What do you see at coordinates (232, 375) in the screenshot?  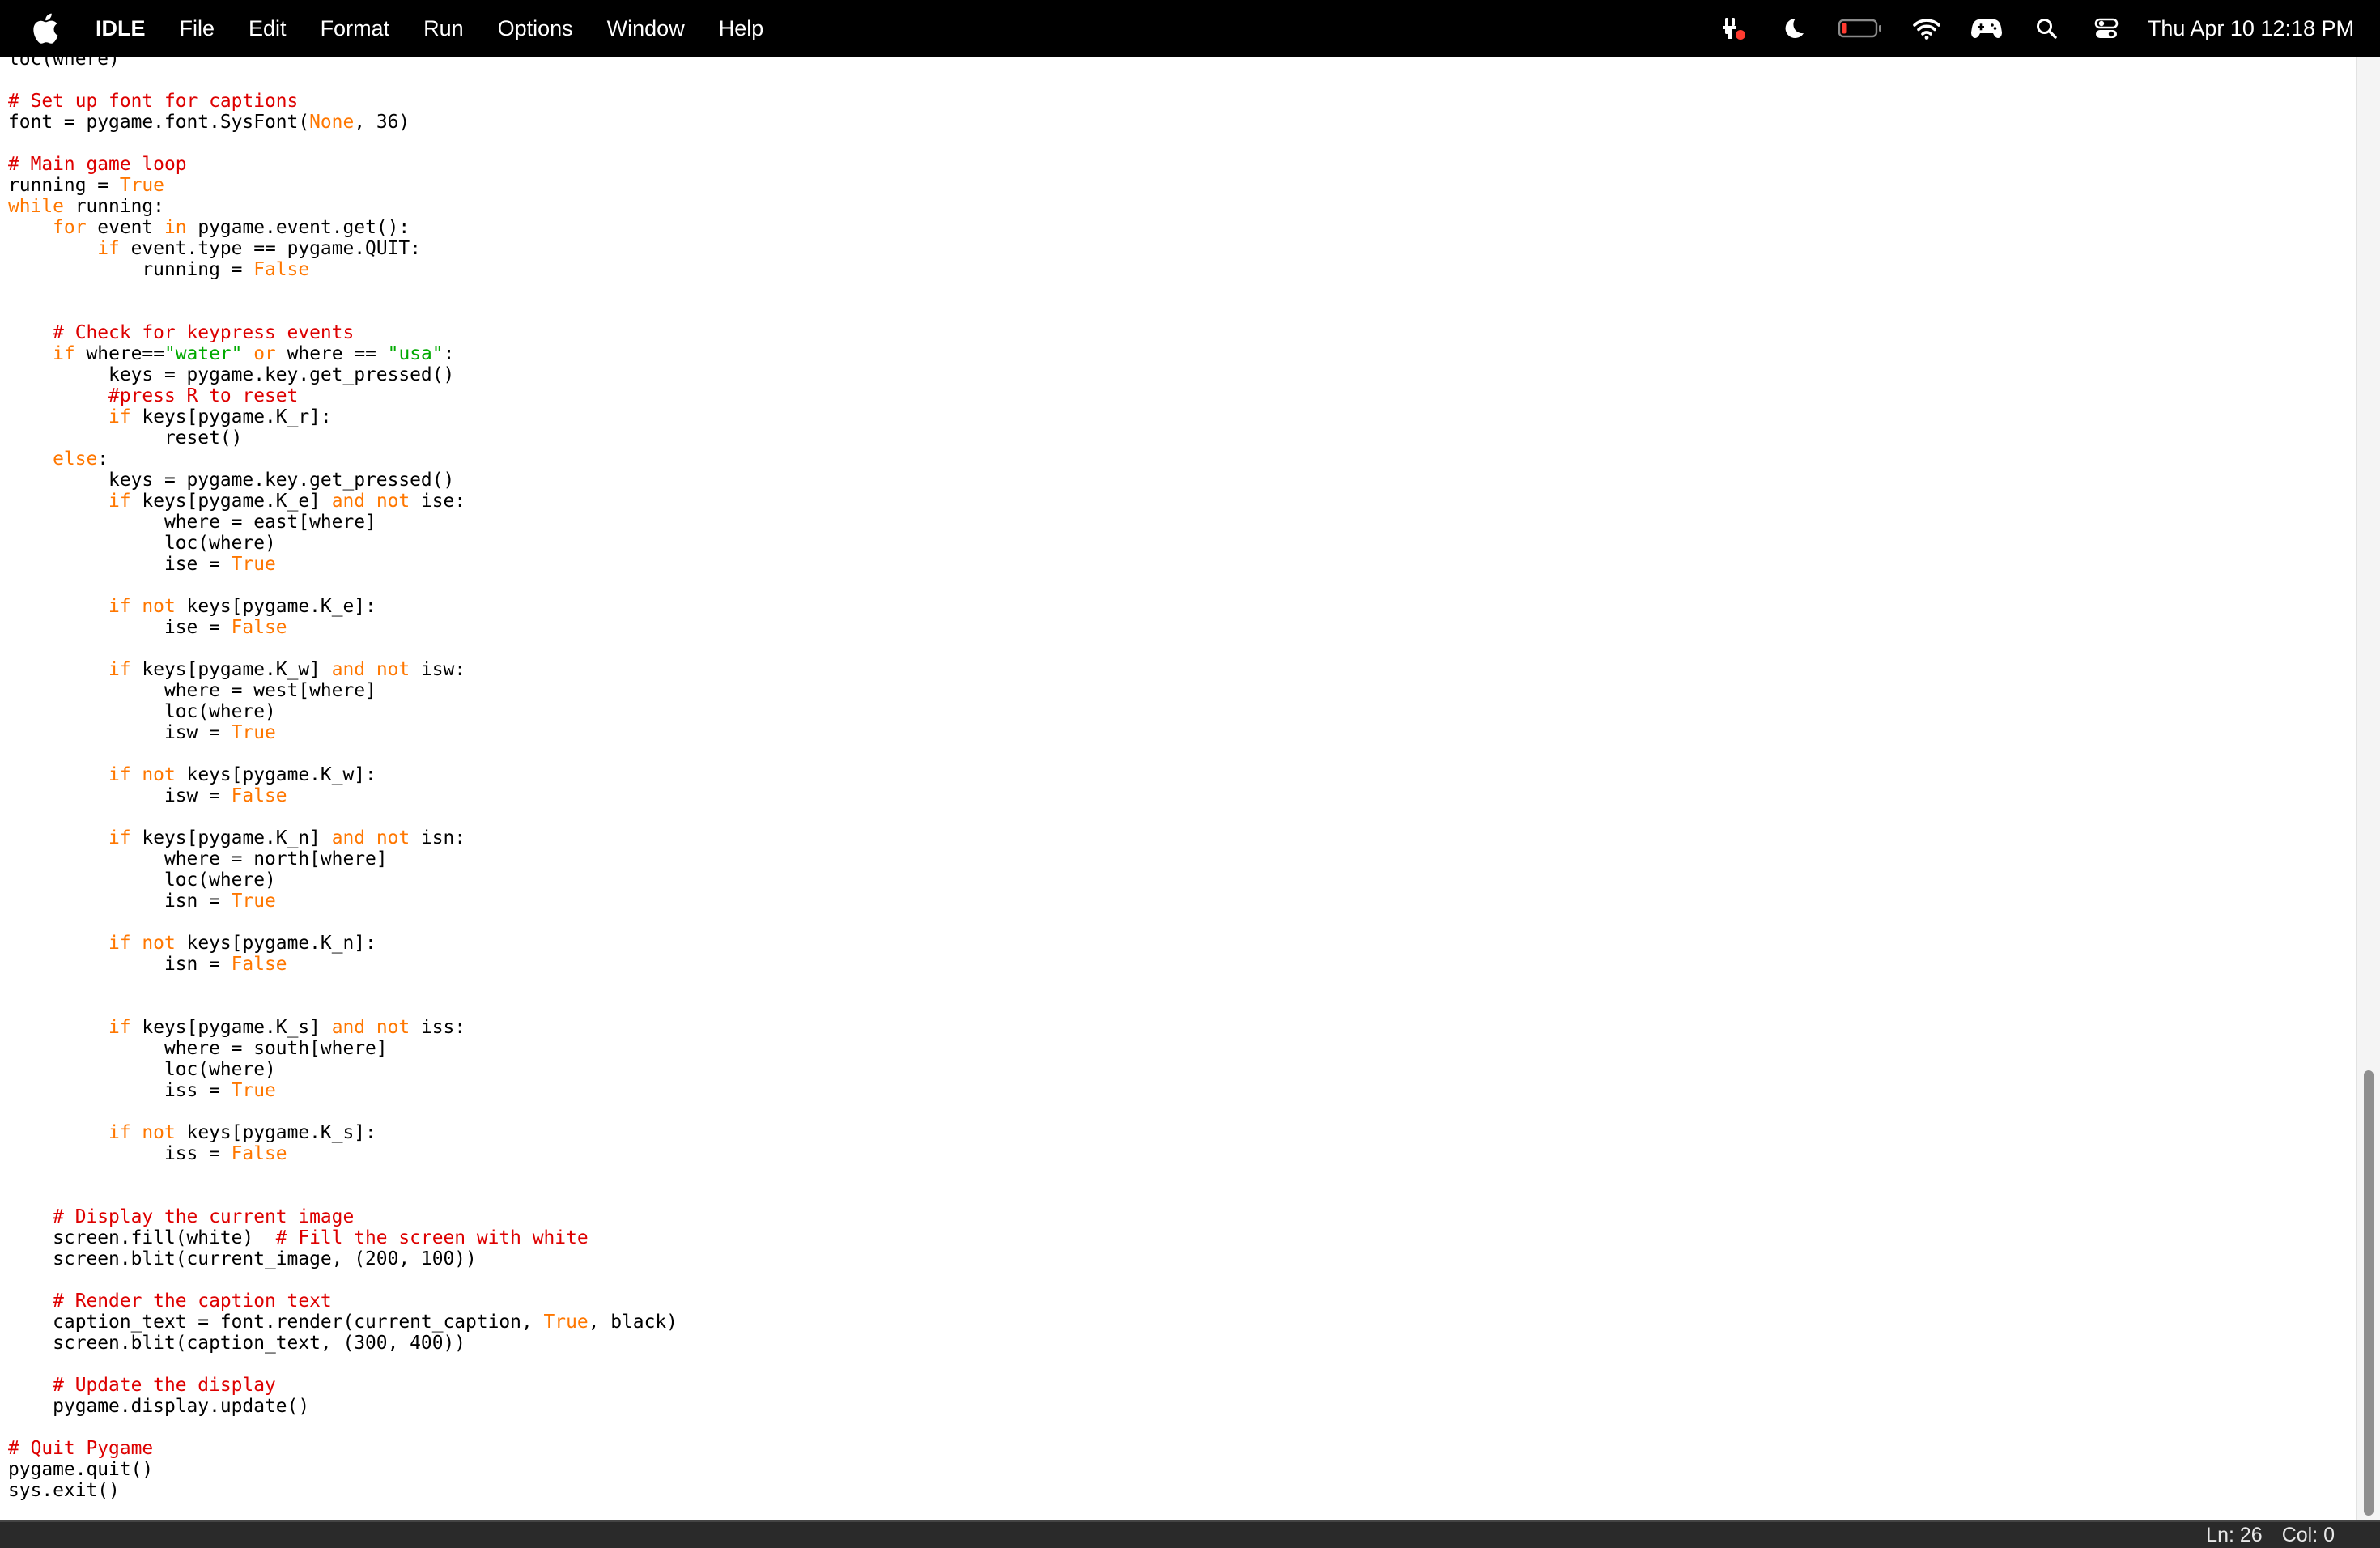 I see `code-token: keys = pygame.key.get_pressed()` at bounding box center [232, 375].